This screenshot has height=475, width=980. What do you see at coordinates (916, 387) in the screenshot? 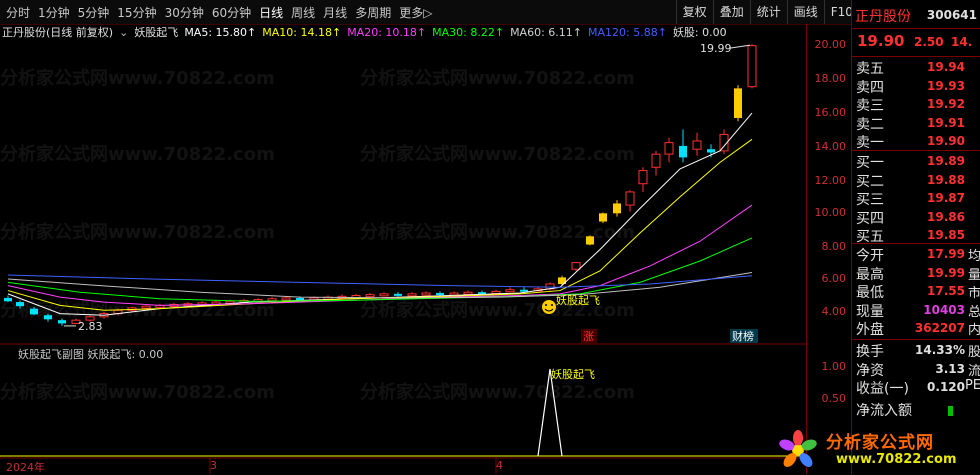
I see `quote-row: 收益(一) 0.120 PE` at bounding box center [916, 387].